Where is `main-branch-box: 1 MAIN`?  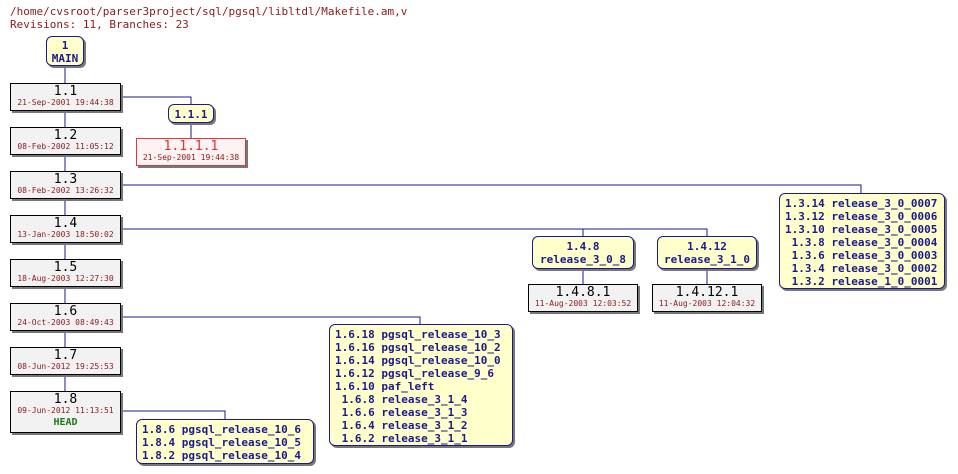 main-branch-box: 1 MAIN is located at coordinates (65, 51).